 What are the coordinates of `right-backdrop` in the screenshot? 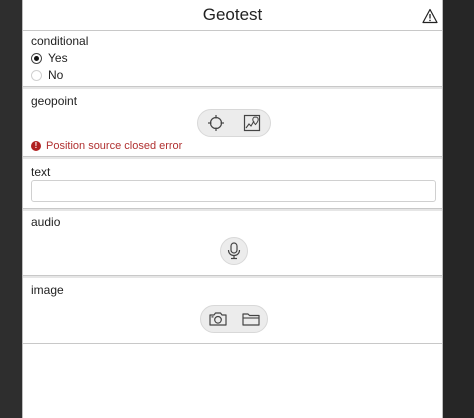 It's located at (458, 209).